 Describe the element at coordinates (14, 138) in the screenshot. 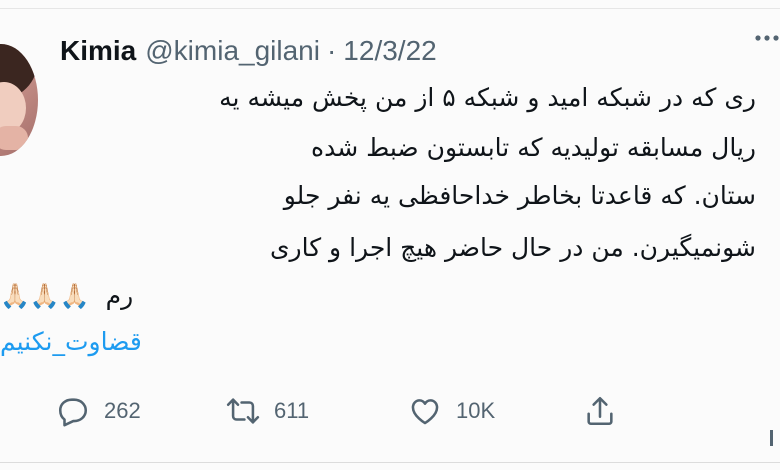

I see `avatar-hand` at that location.